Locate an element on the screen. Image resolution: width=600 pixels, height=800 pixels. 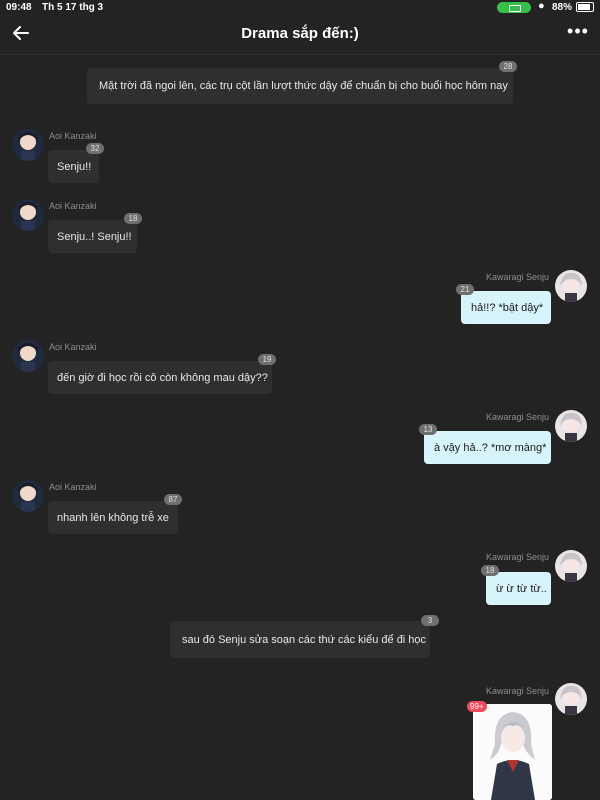
message-text: Senju..! Senju!! is located at coordinates (94, 237).